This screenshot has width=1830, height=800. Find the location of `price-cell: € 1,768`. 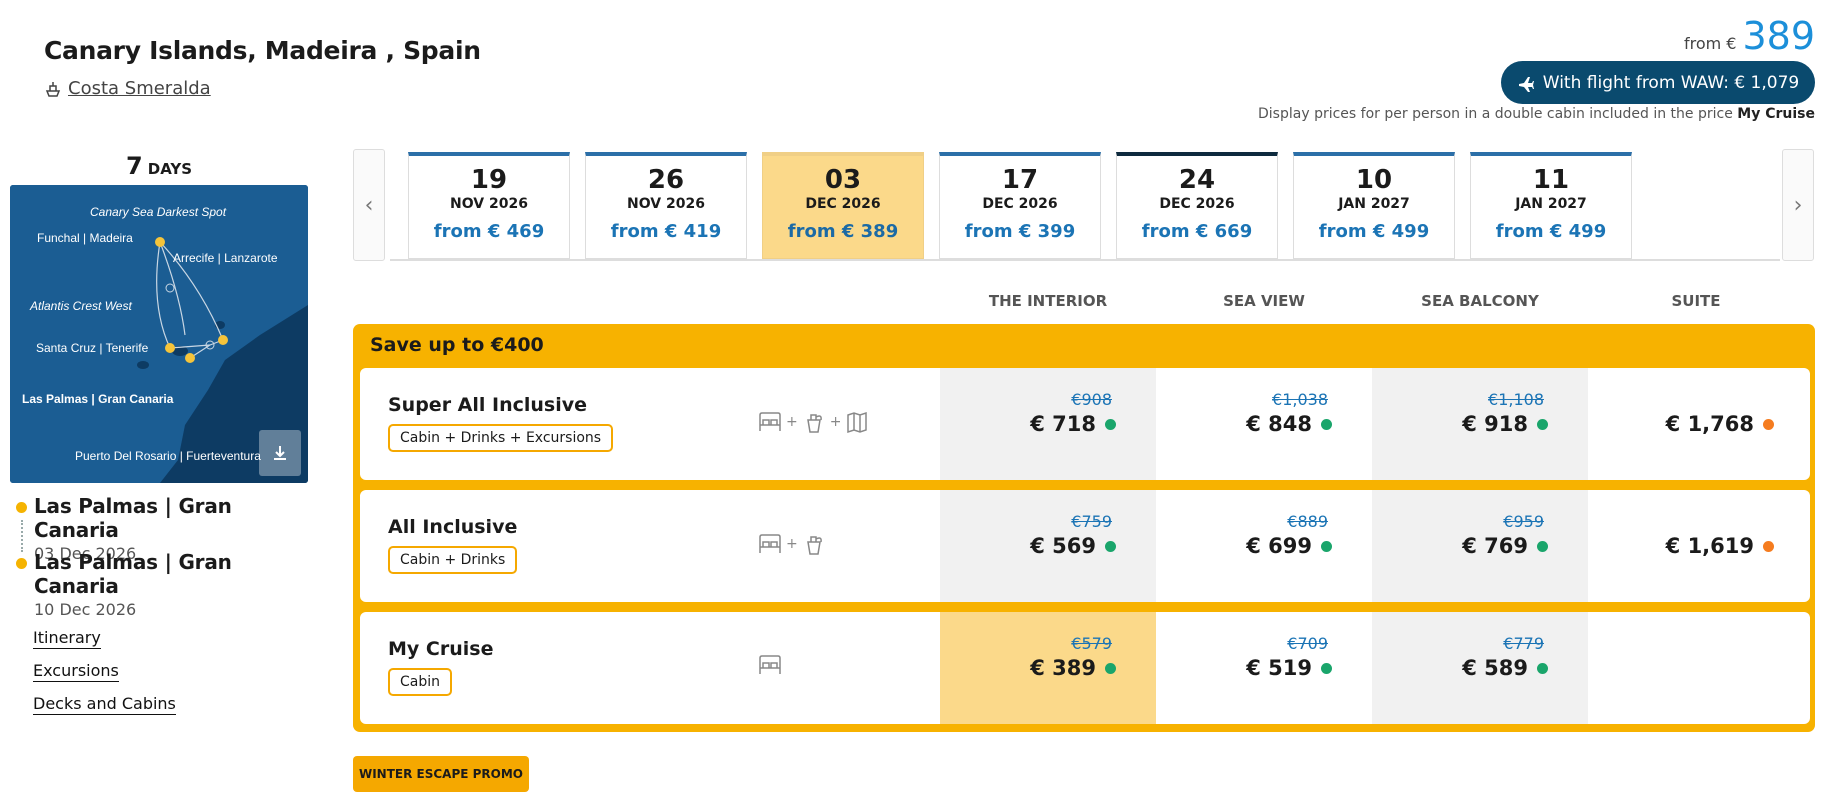

price-cell: € 1,768 is located at coordinates (1696, 424).